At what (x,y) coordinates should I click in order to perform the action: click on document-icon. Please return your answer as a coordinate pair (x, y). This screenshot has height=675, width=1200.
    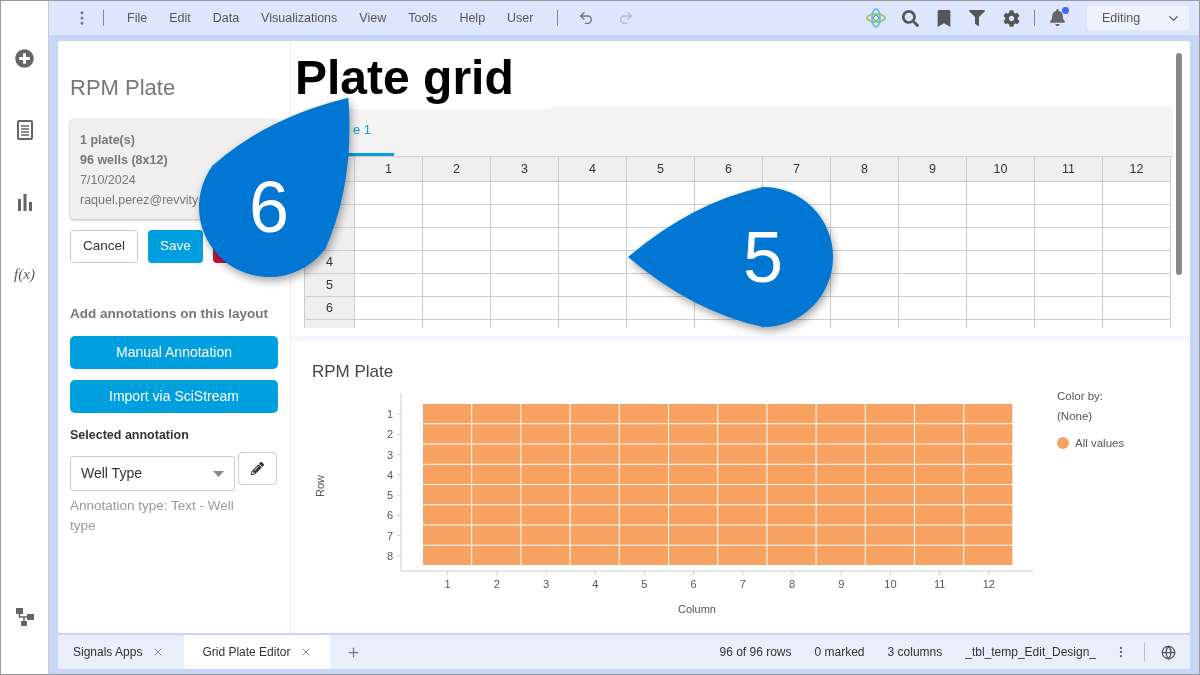
    Looking at the image, I should click on (24, 130).